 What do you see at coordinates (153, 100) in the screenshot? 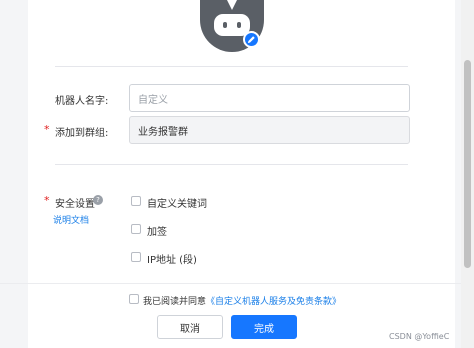
I see `robot-name-placeholder: 自定义` at bounding box center [153, 100].